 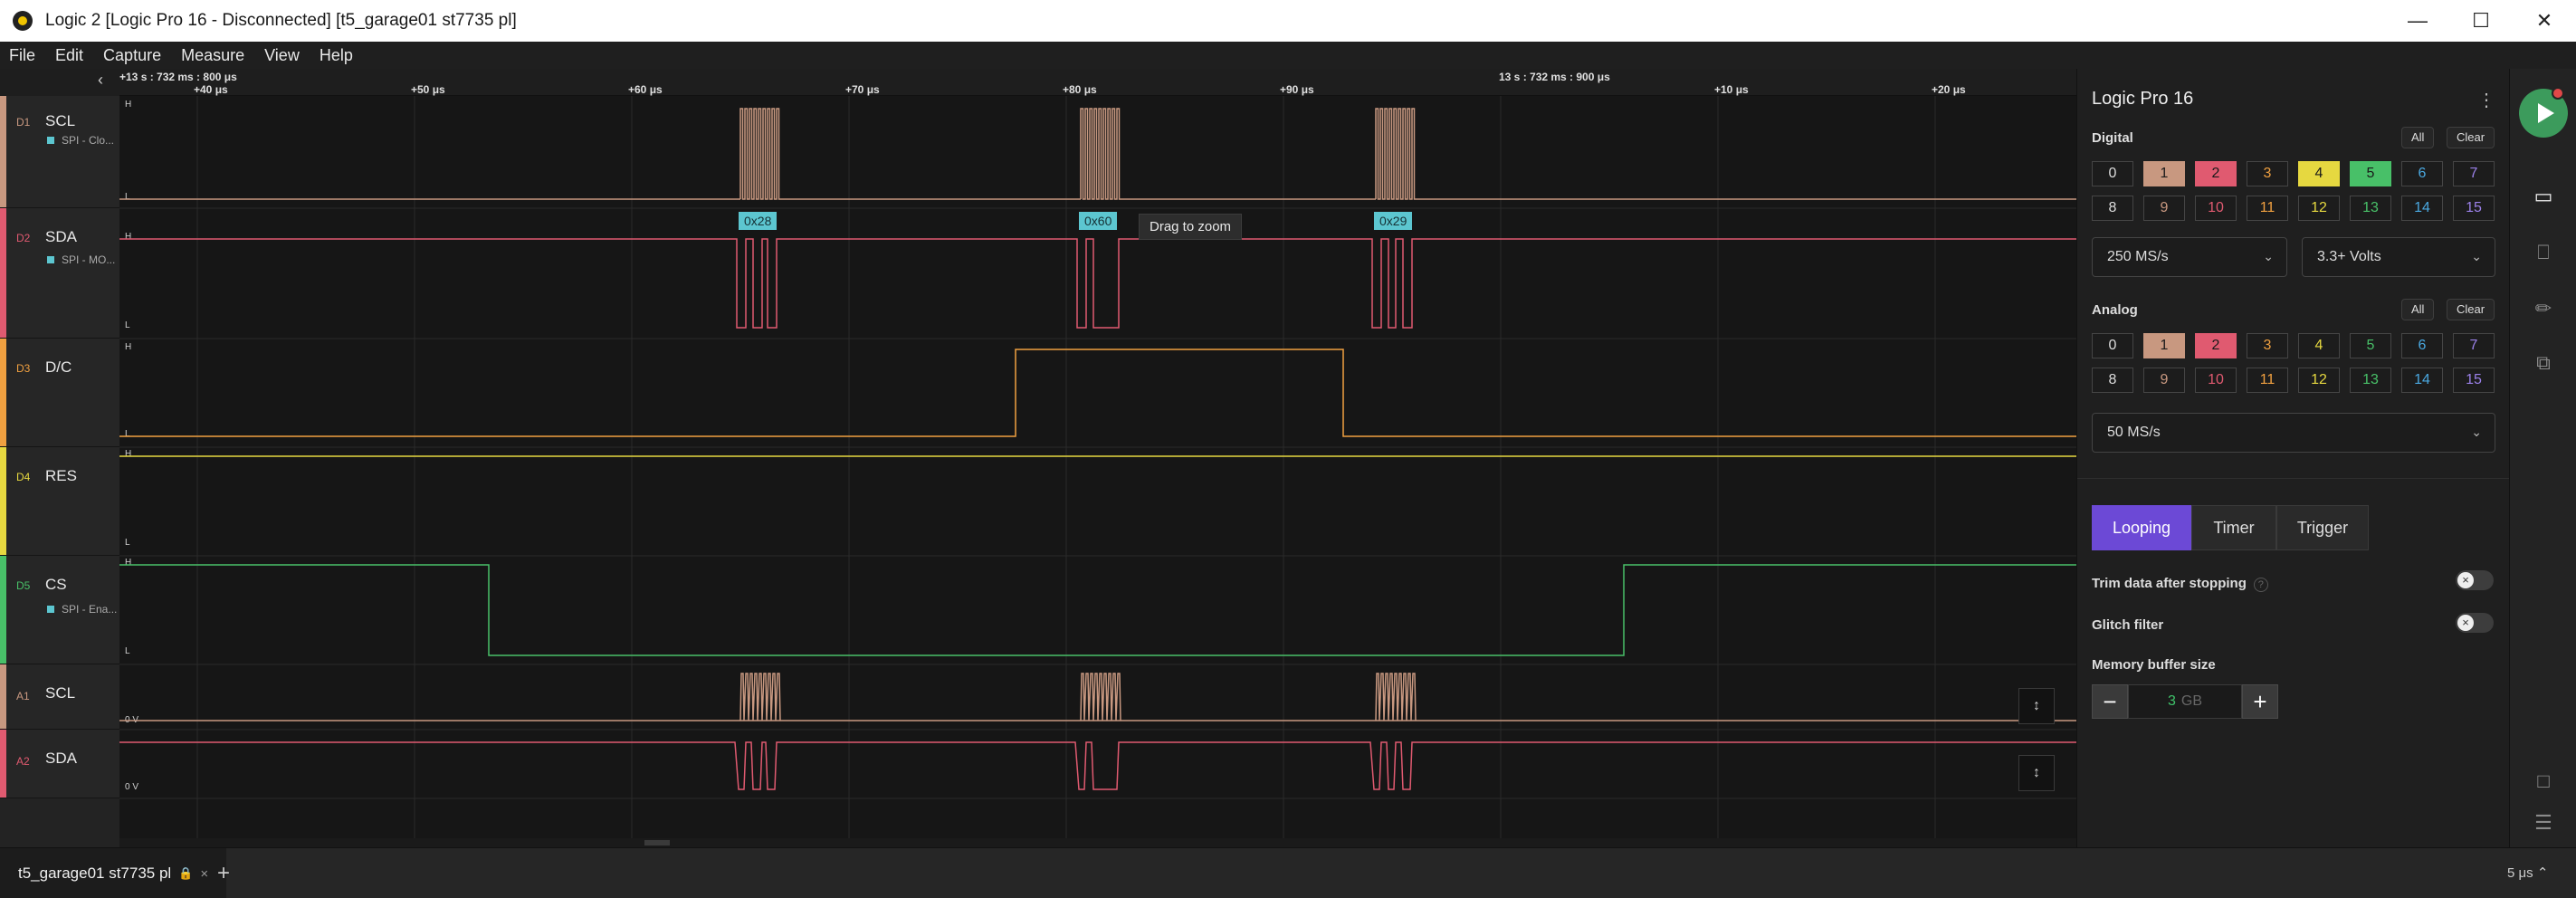 I want to click on digital-channel-15-toggle: 15, so click(x=2474, y=208).